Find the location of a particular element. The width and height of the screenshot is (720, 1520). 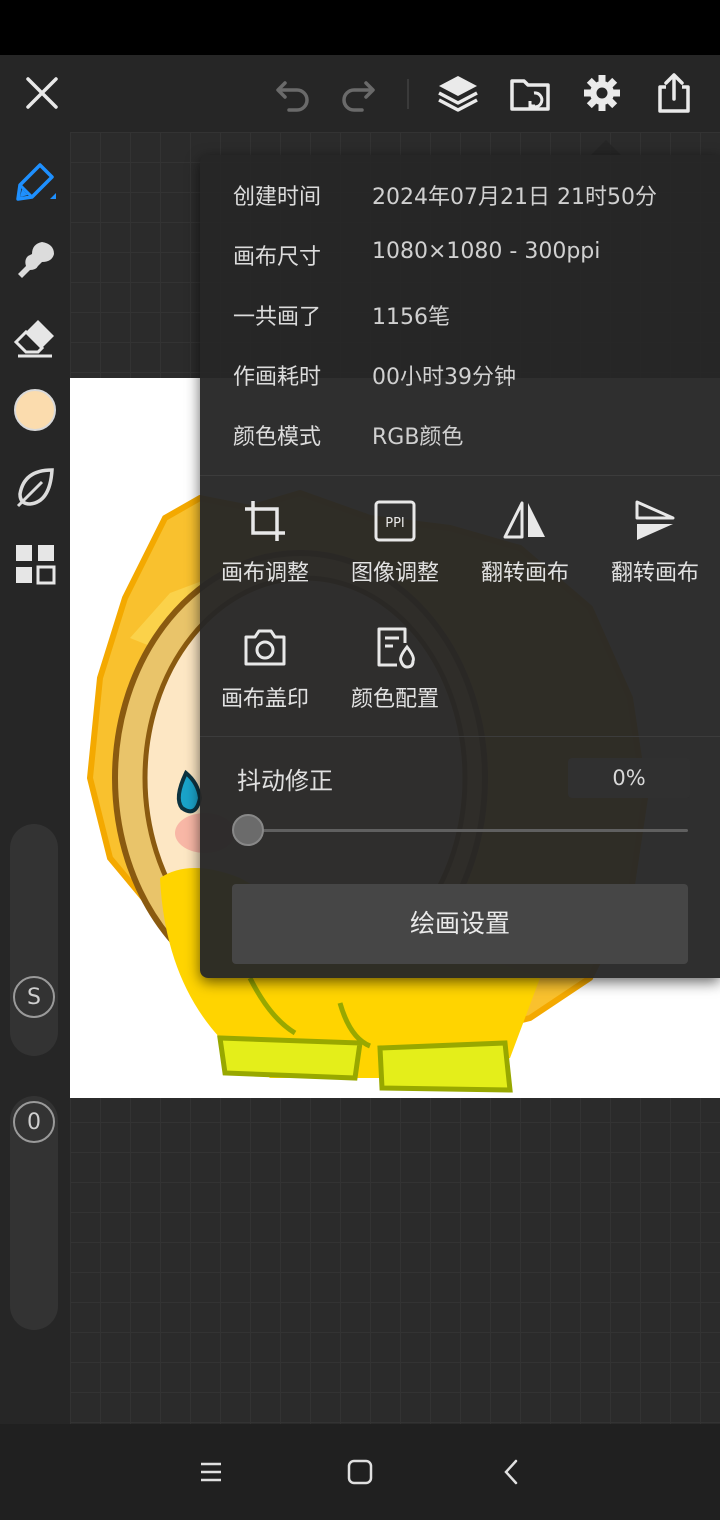

ppi-text: PPI is located at coordinates (395, 523).